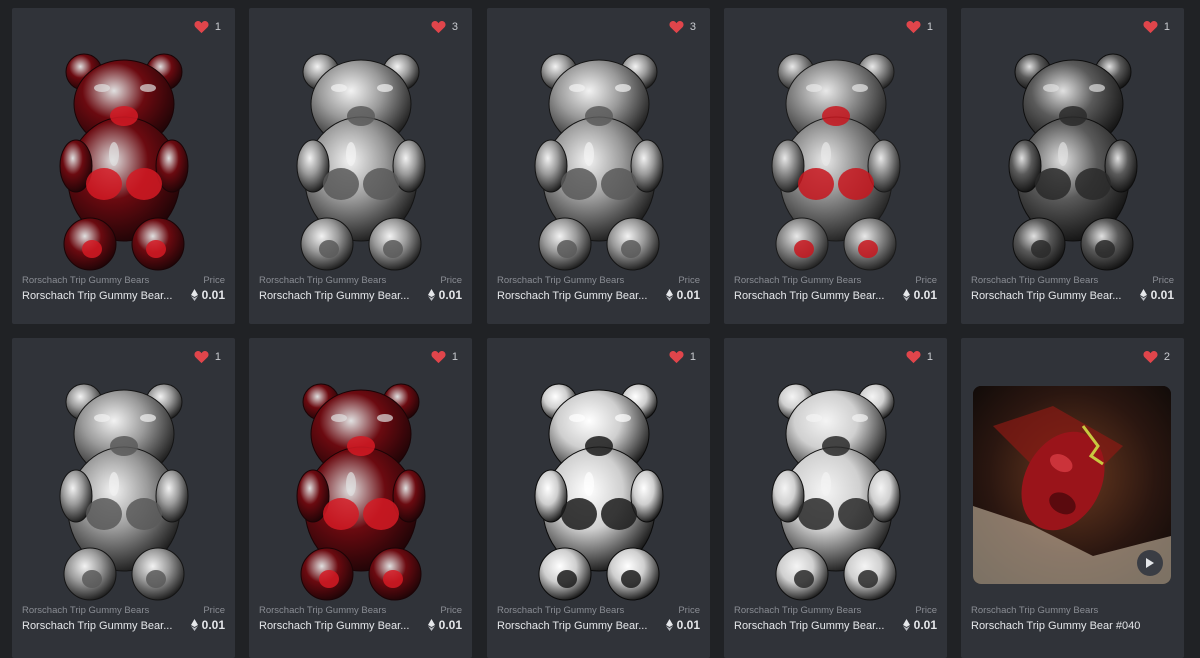 Image resolution: width=1200 pixels, height=658 pixels. I want to click on video-thumbnail, so click(1072, 485).